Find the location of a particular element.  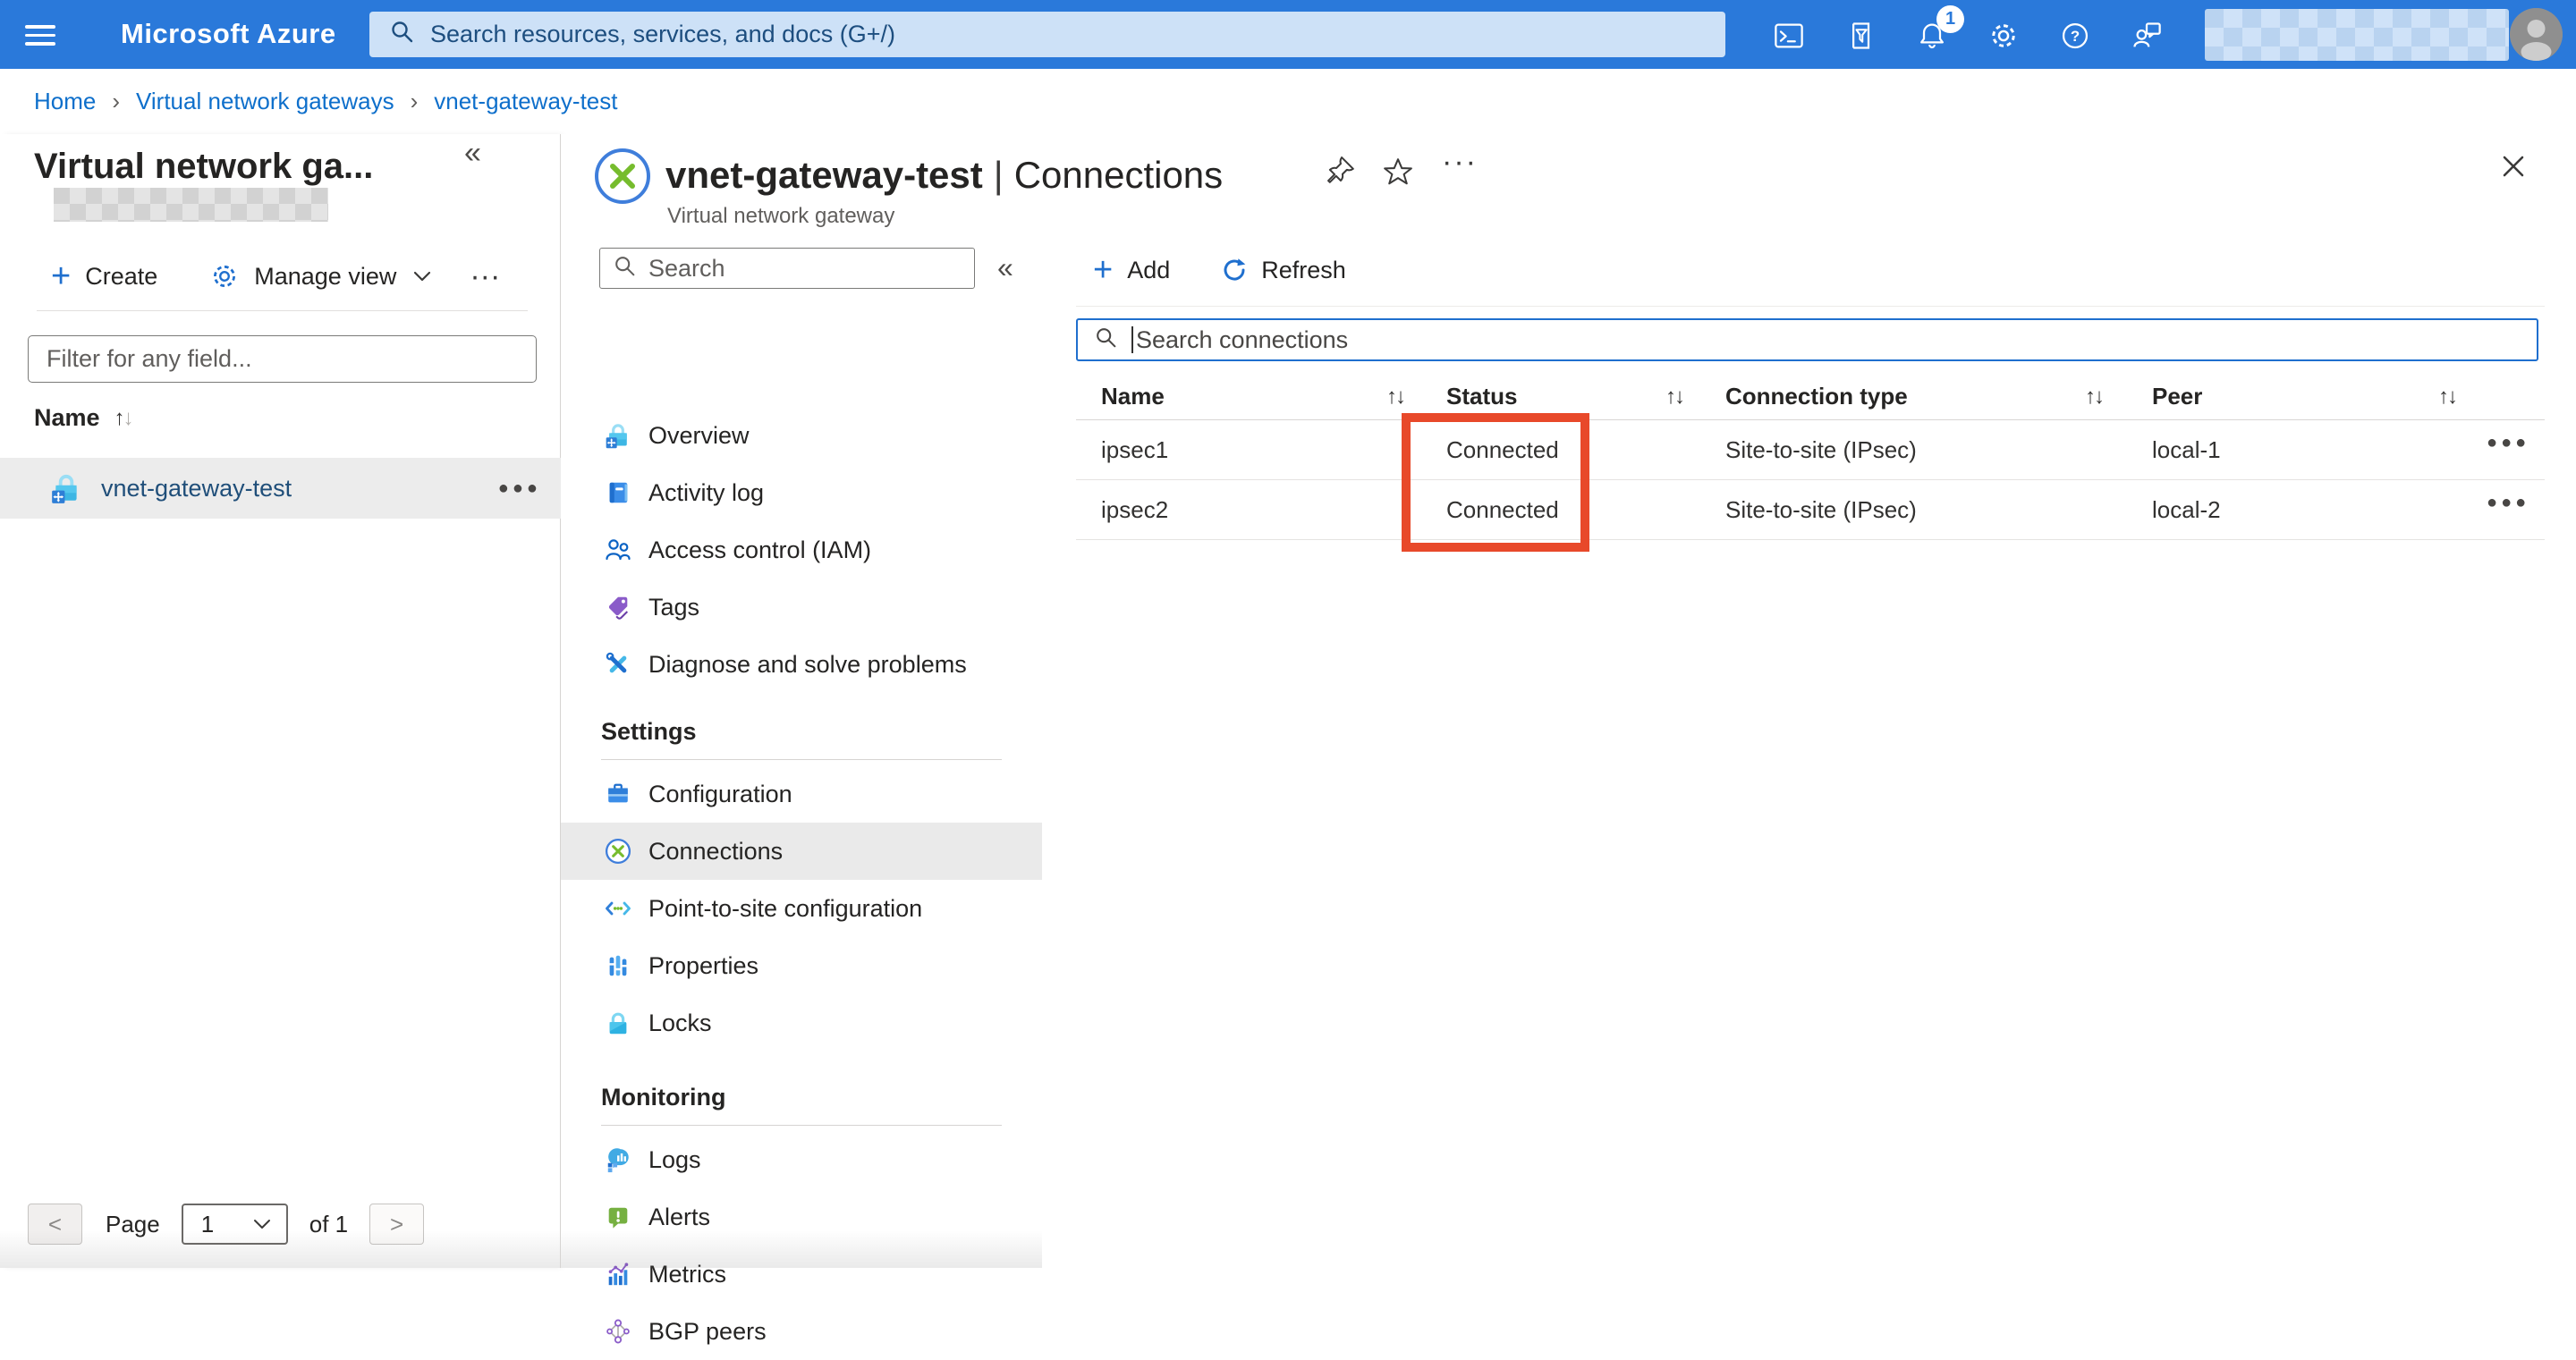

column-header-status: Status is located at coordinates (1481, 397).